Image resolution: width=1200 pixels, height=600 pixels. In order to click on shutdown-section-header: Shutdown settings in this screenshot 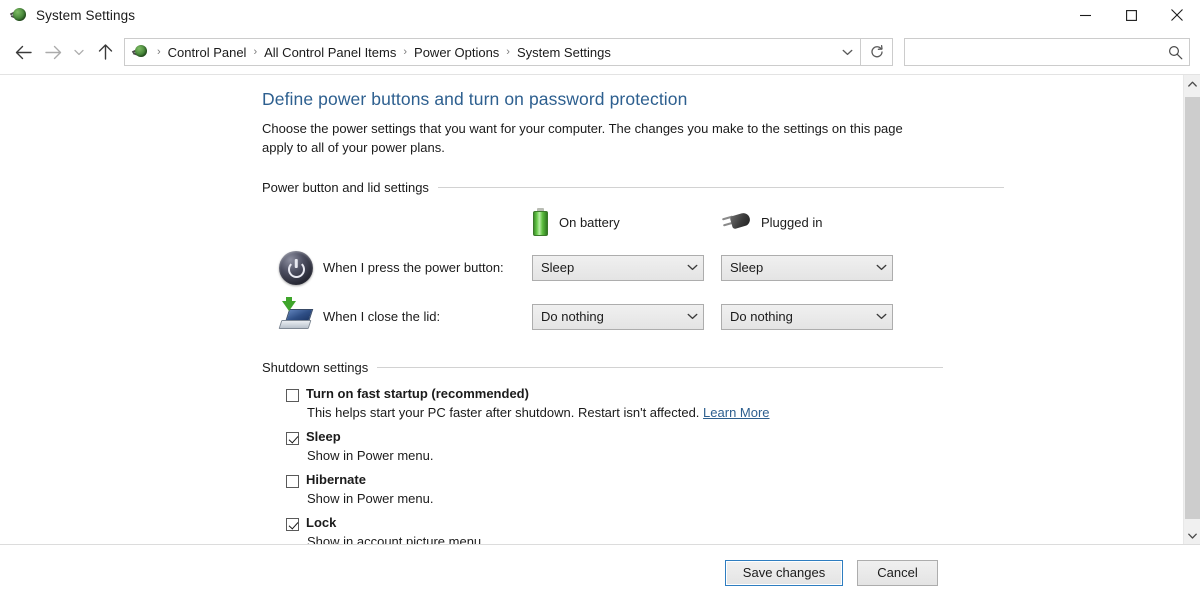, I will do `click(712, 367)`.